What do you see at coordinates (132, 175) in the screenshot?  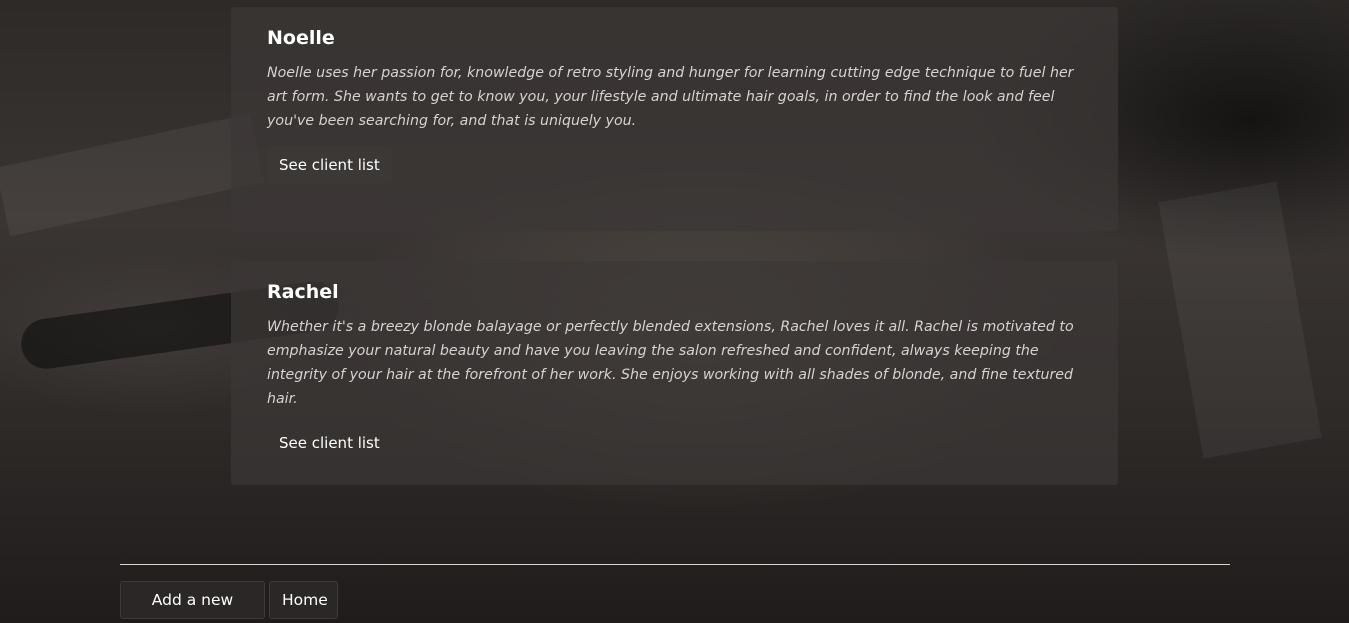 I see `background-towel-shape` at bounding box center [132, 175].